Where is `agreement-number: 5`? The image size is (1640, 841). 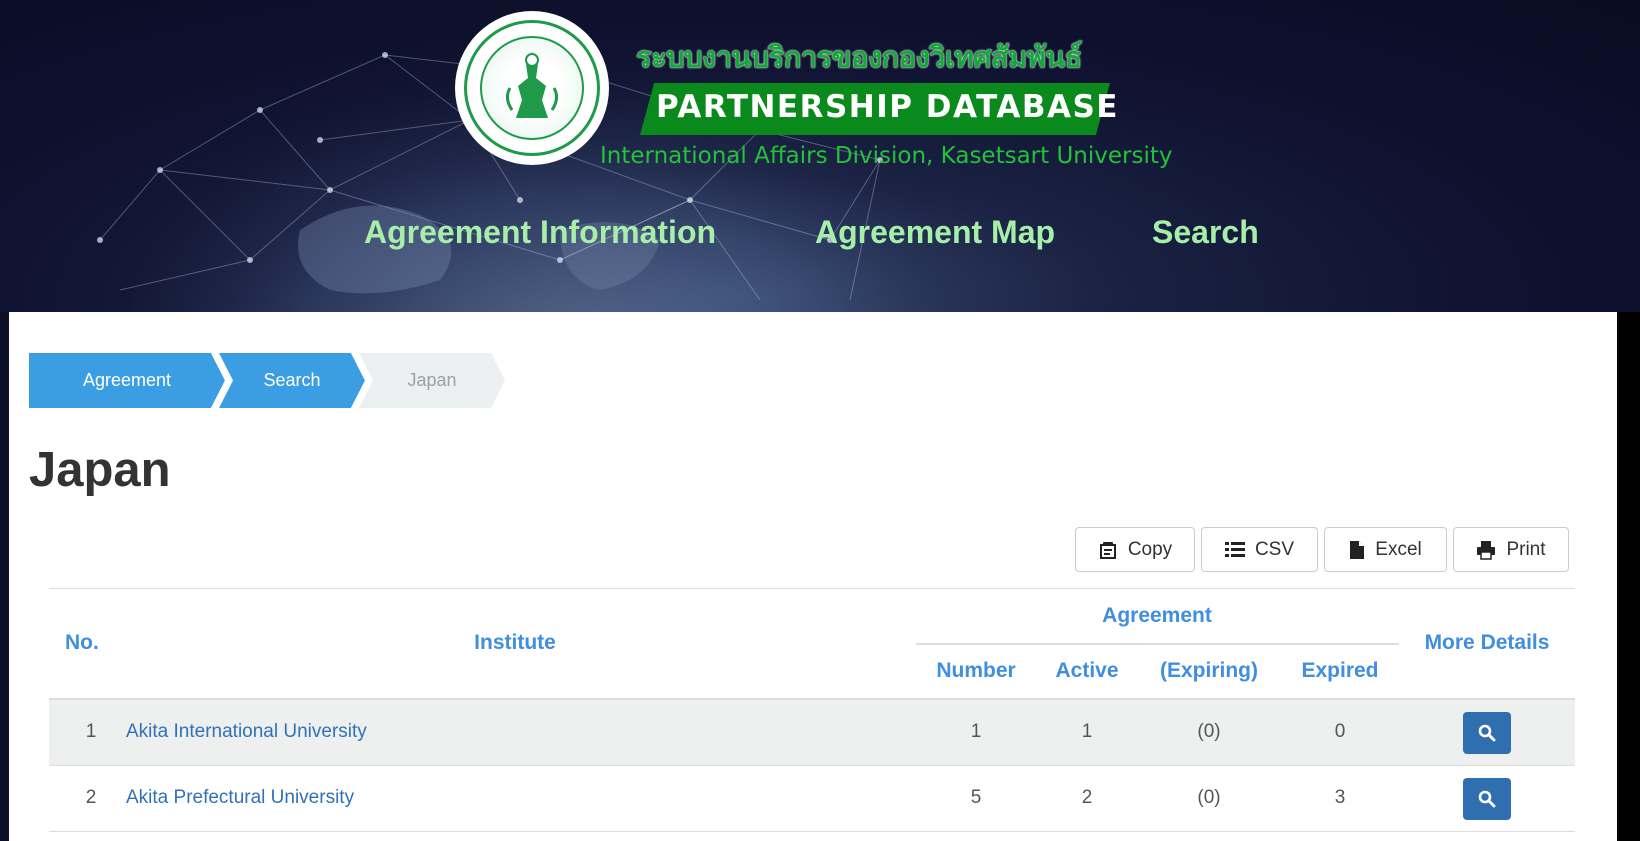
agreement-number: 5 is located at coordinates (976, 797).